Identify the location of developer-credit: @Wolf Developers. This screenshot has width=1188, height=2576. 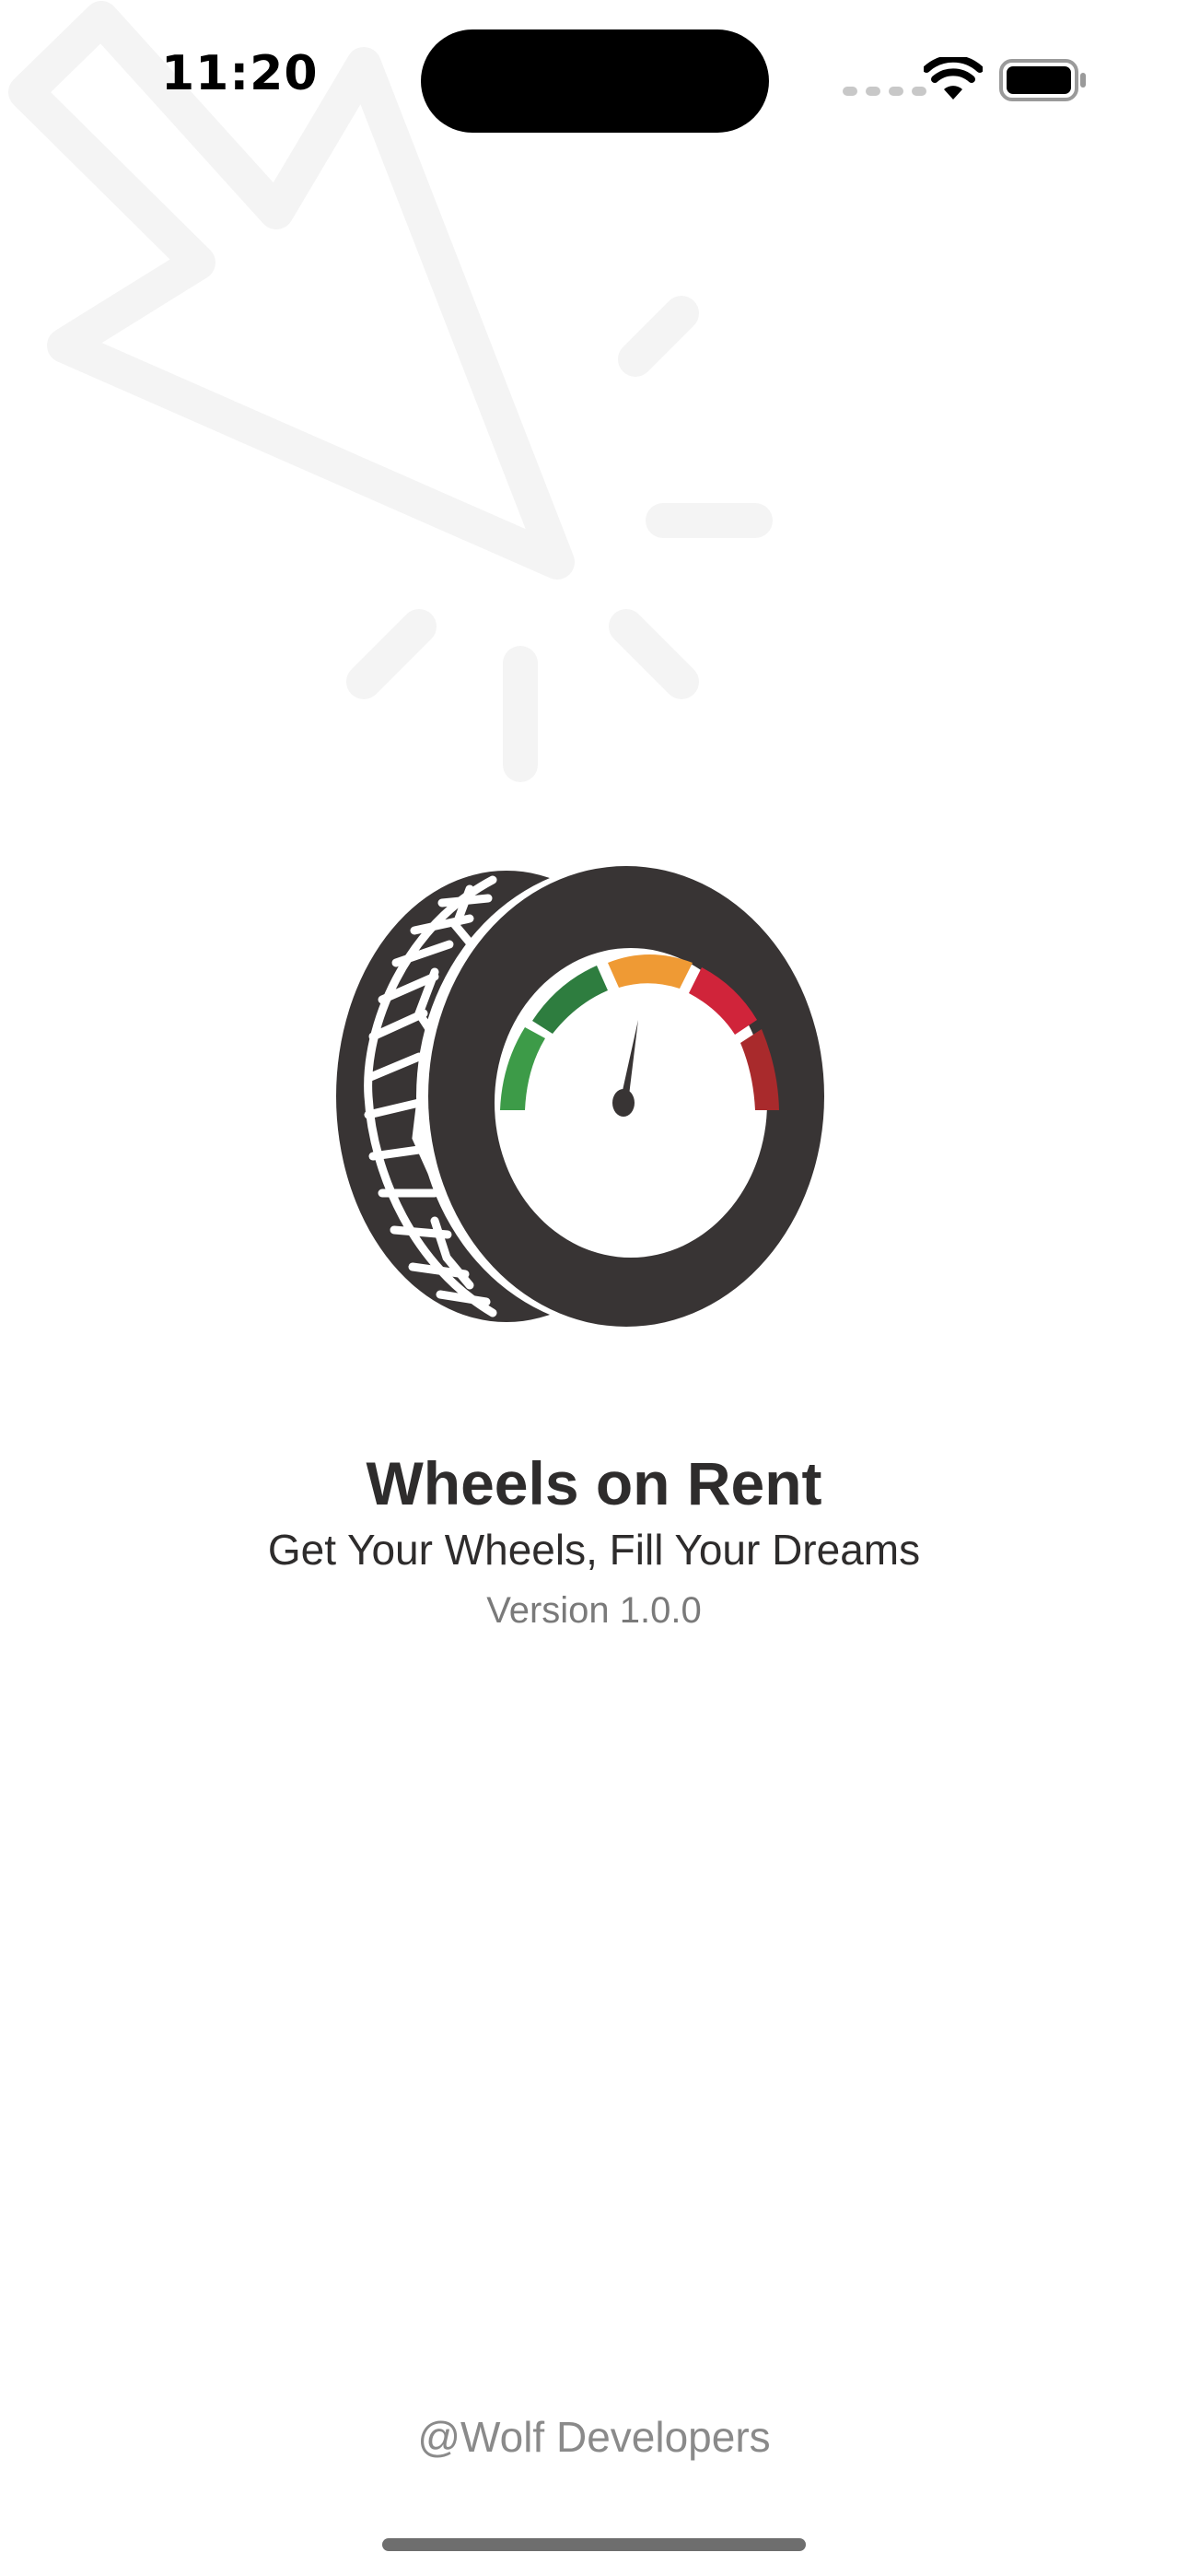
(594, 2437).